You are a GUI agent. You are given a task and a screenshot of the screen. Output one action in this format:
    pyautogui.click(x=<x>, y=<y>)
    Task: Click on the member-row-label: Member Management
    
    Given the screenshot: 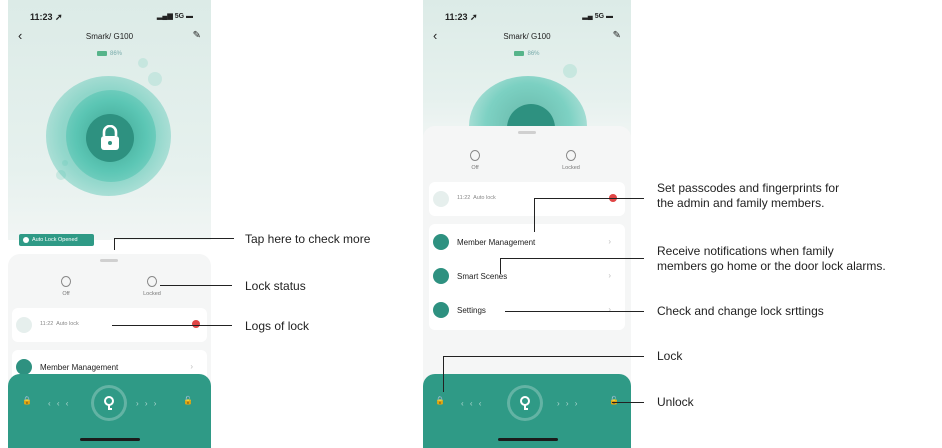 What is the action you would take?
    pyautogui.click(x=79, y=367)
    